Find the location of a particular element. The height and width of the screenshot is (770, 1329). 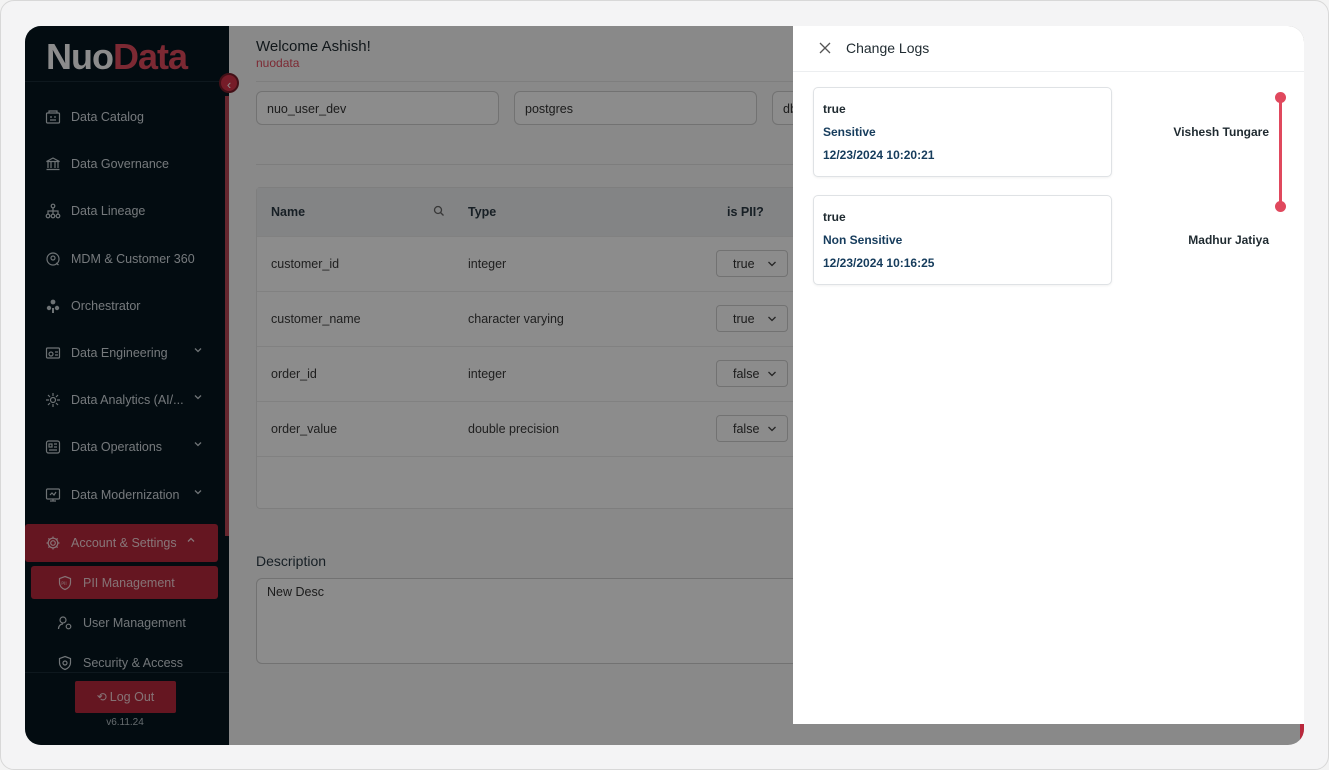

log-classification: Non Sensitive is located at coordinates (863, 240).